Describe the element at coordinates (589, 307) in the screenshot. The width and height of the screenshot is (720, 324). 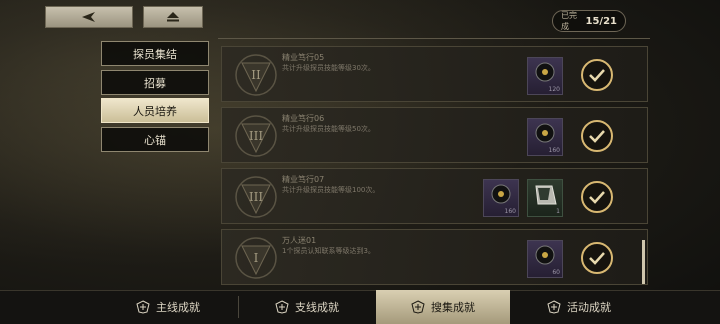
I see `tab-label: 活动成就` at that location.